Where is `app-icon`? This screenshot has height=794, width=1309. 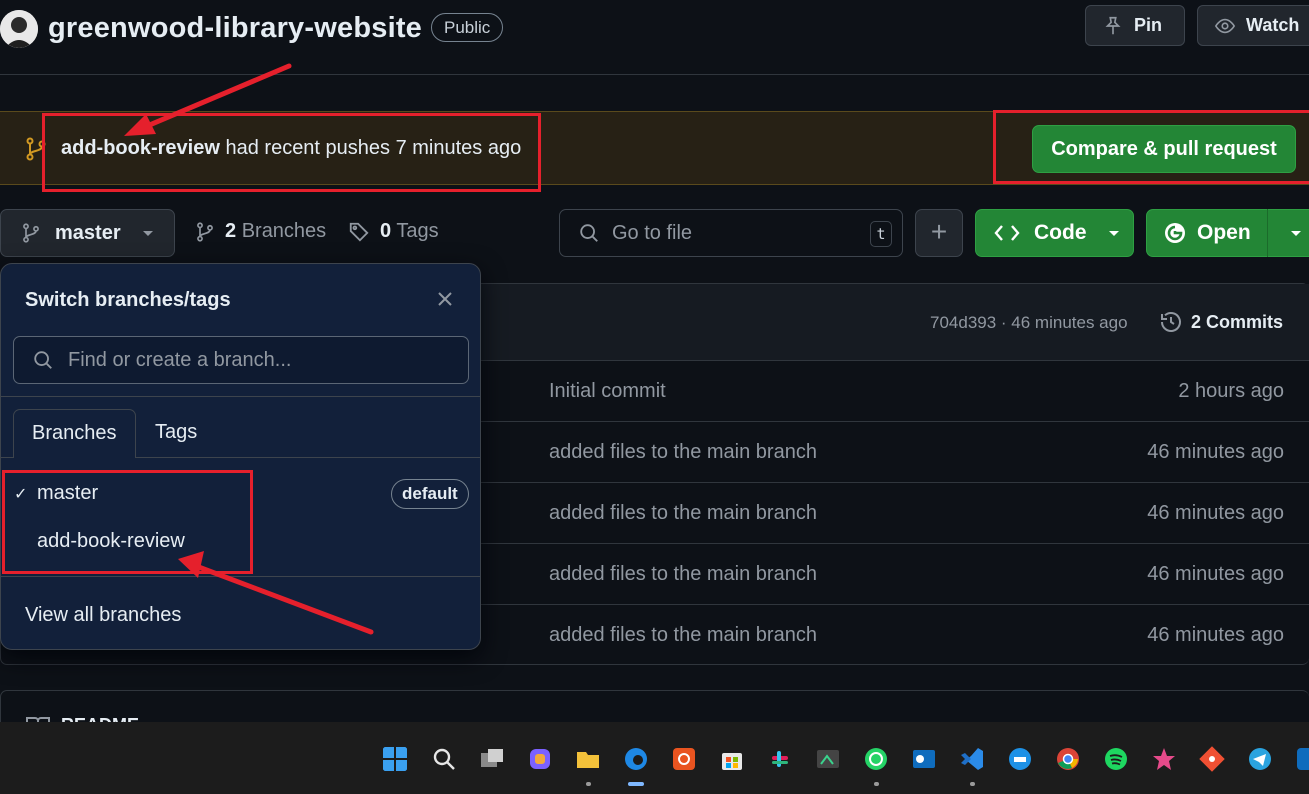
app-icon is located at coordinates (1164, 759).